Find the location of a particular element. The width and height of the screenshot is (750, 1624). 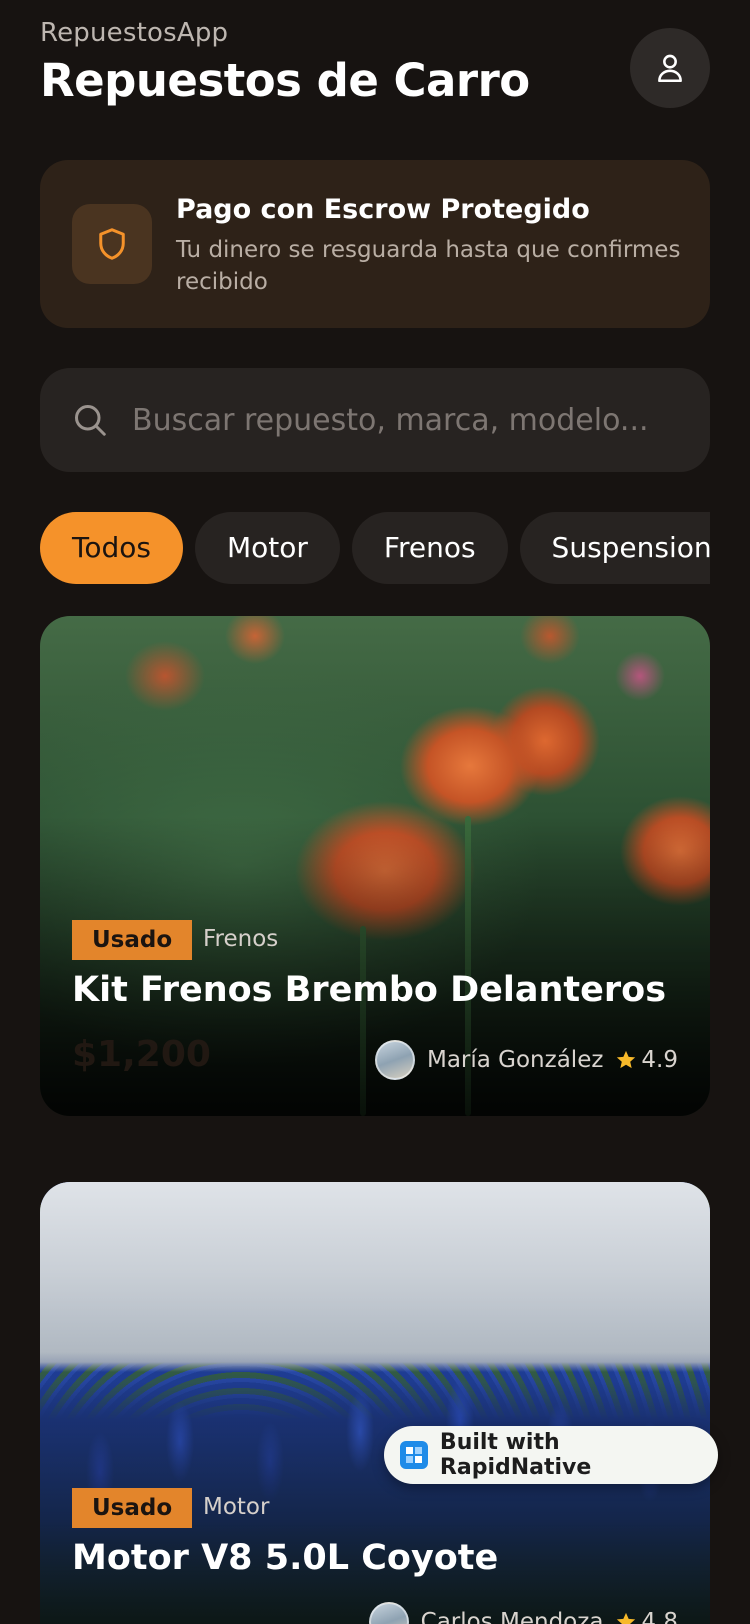

listing-title: Motor V8 5.0L Coyote is located at coordinates (285, 1558).